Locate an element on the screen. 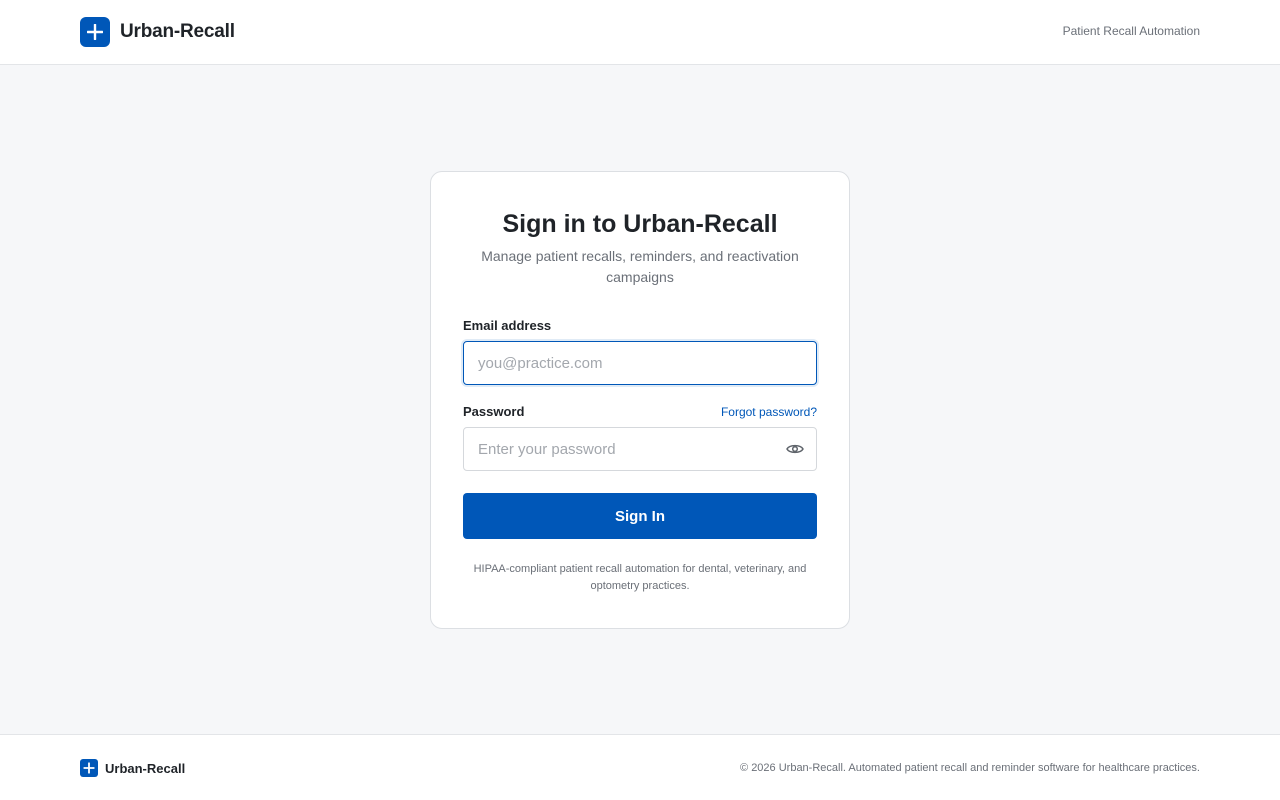  password-field-group: Password Forgot password? is located at coordinates (640, 437).